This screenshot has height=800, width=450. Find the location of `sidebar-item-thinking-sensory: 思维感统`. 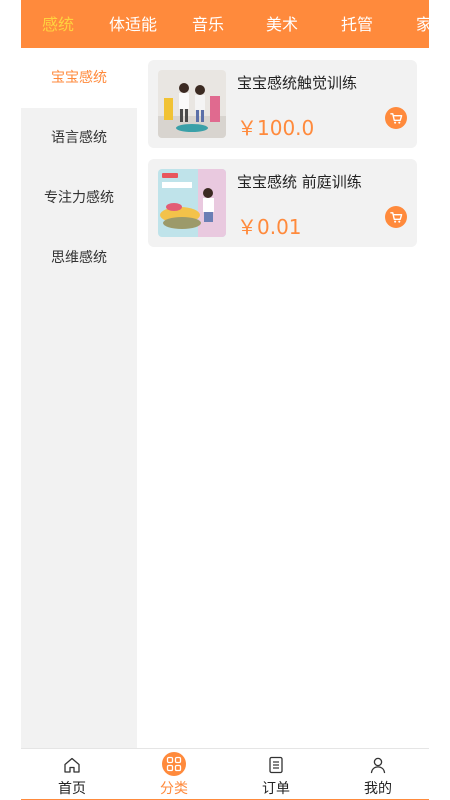

sidebar-item-thinking-sensory: 思维感统 is located at coordinates (79, 258).